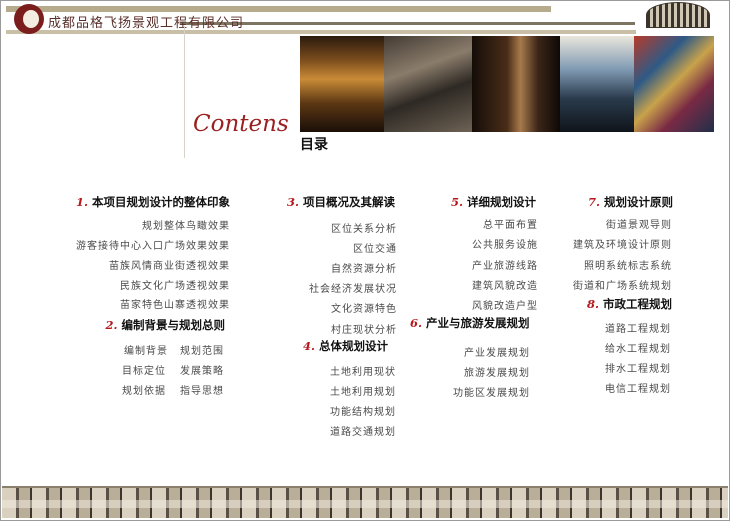 This screenshot has height=521, width=730. I want to click on ornament-footer-band, so click(365, 502).